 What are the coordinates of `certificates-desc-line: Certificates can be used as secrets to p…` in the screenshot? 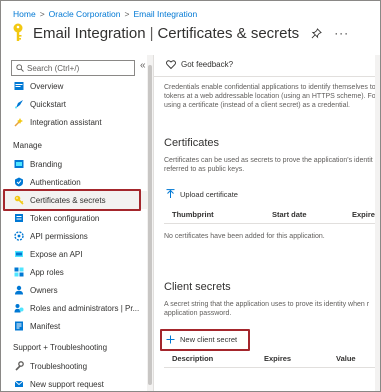 It's located at (268, 160).